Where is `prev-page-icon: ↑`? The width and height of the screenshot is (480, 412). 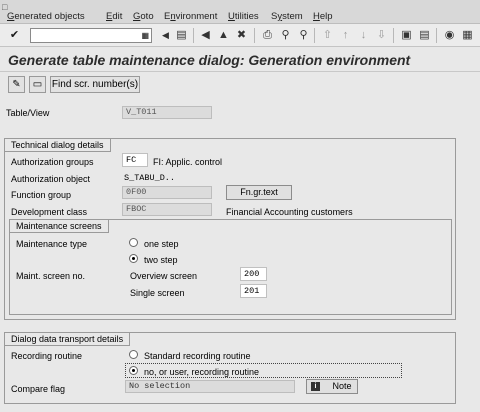
prev-page-icon: ↑ is located at coordinates (345, 35).